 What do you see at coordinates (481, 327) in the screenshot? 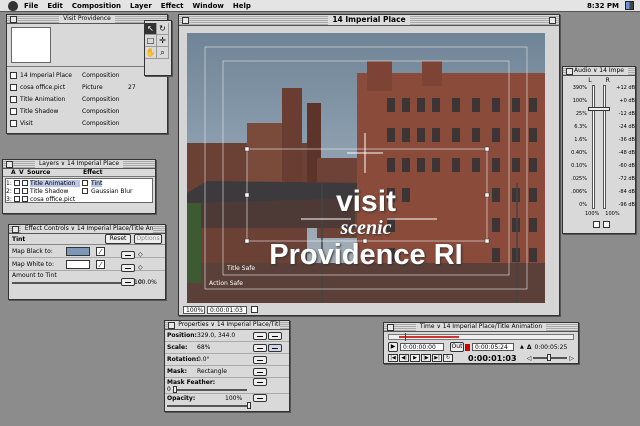
I see `time-layout-titlebar: Time ∨ 14 Imperial Place/Title Animation` at bounding box center [481, 327].